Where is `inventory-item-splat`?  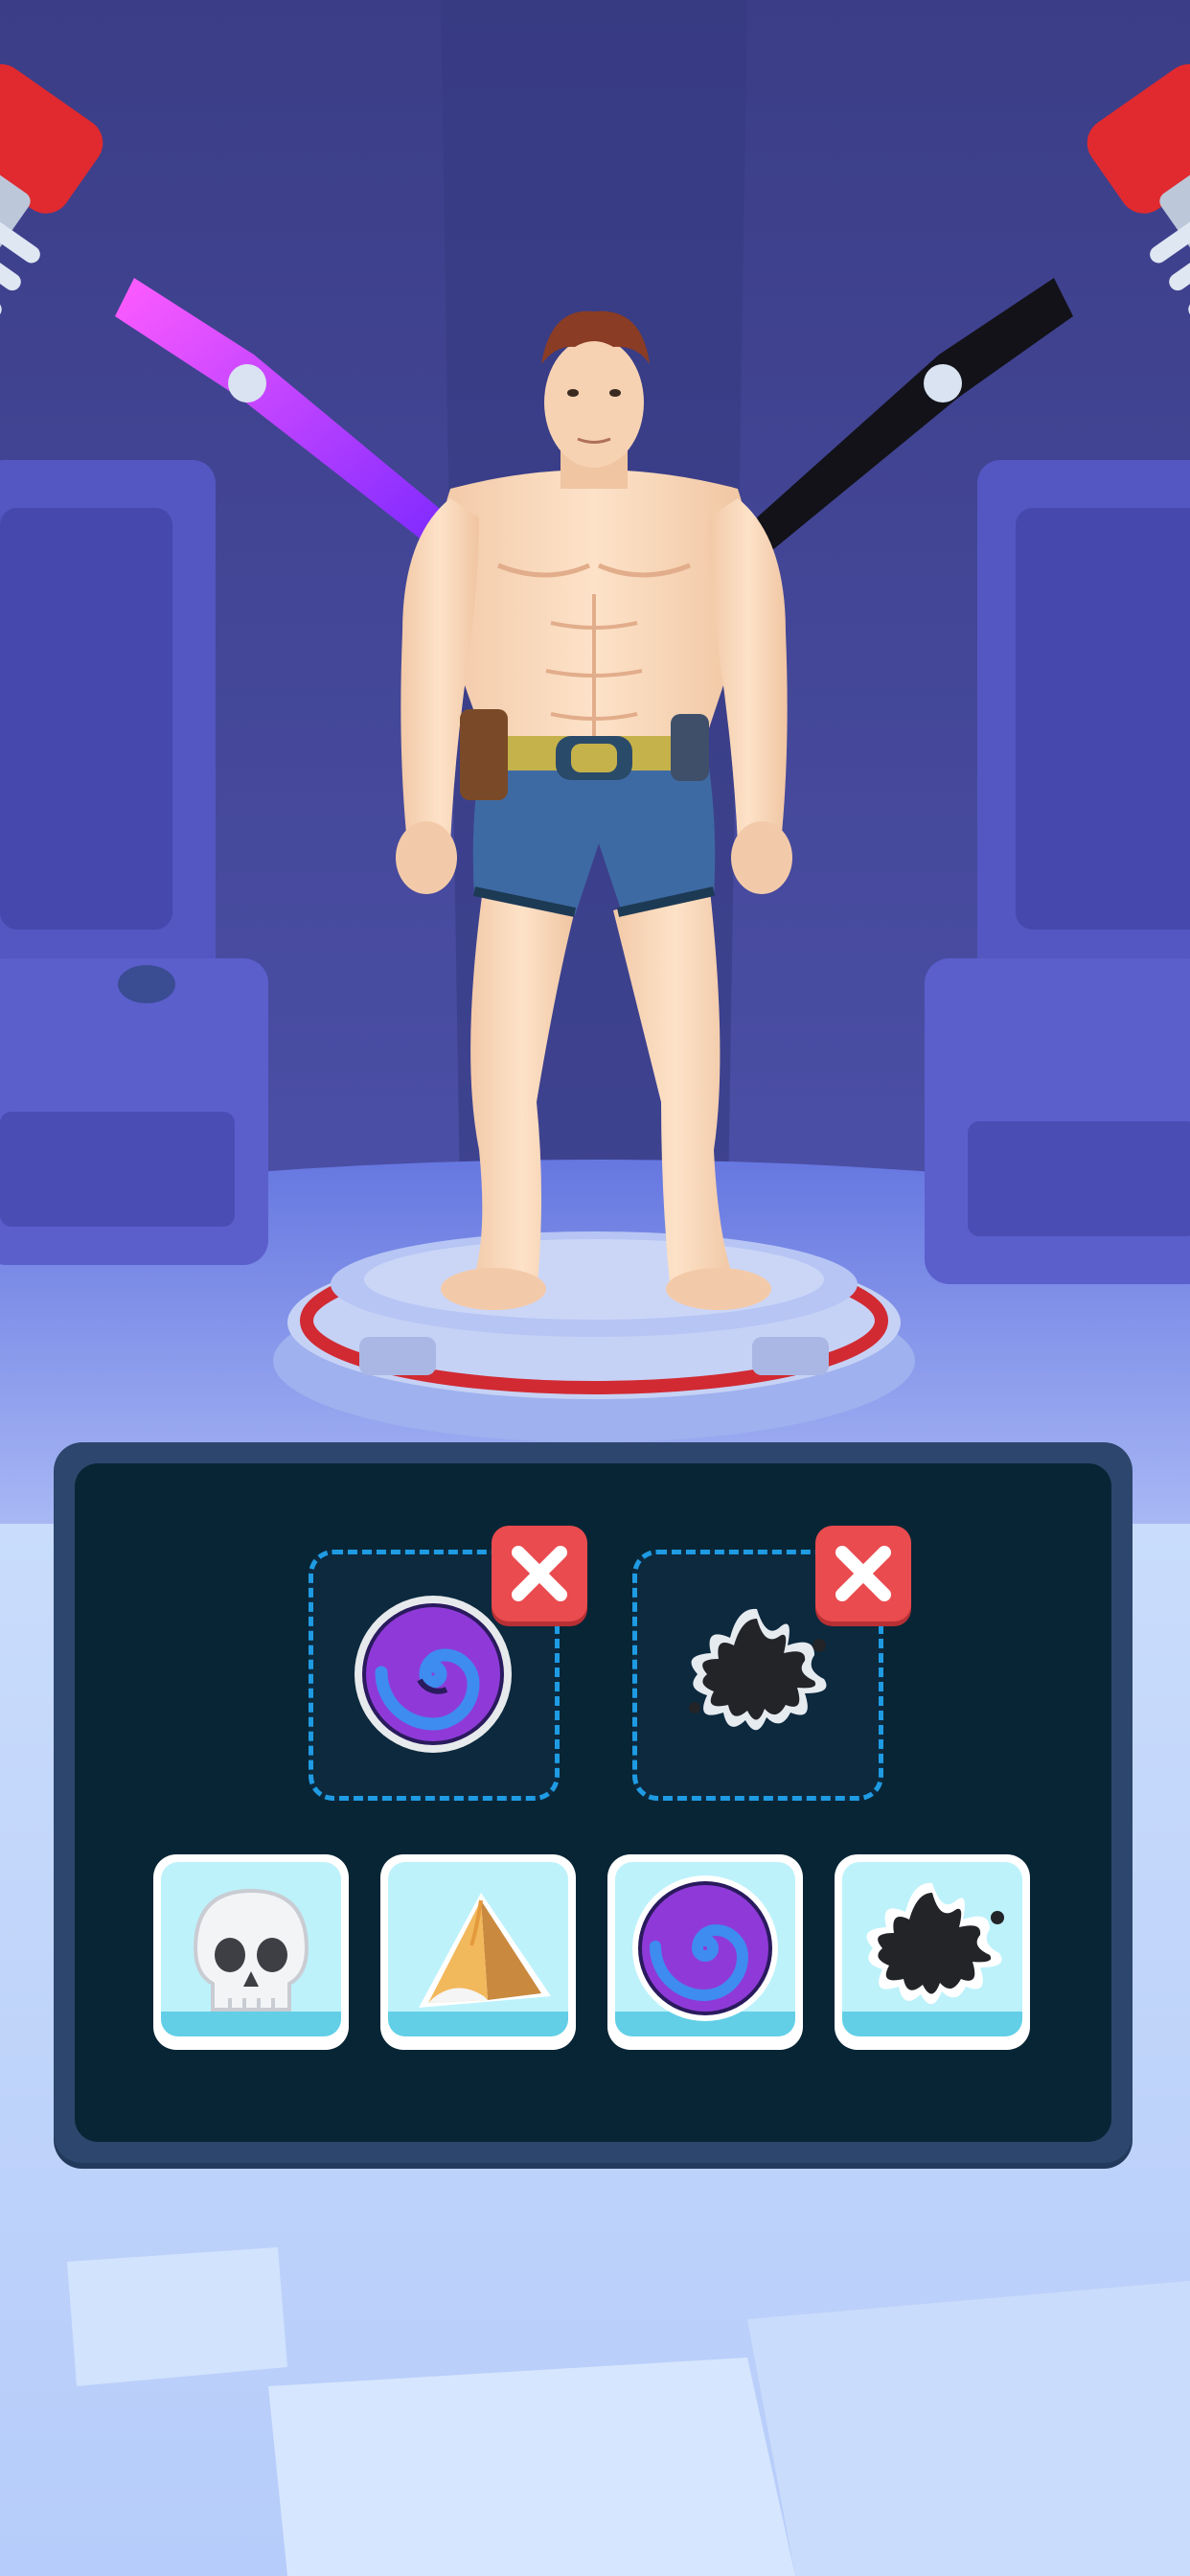
inventory-item-splat is located at coordinates (933, 1952).